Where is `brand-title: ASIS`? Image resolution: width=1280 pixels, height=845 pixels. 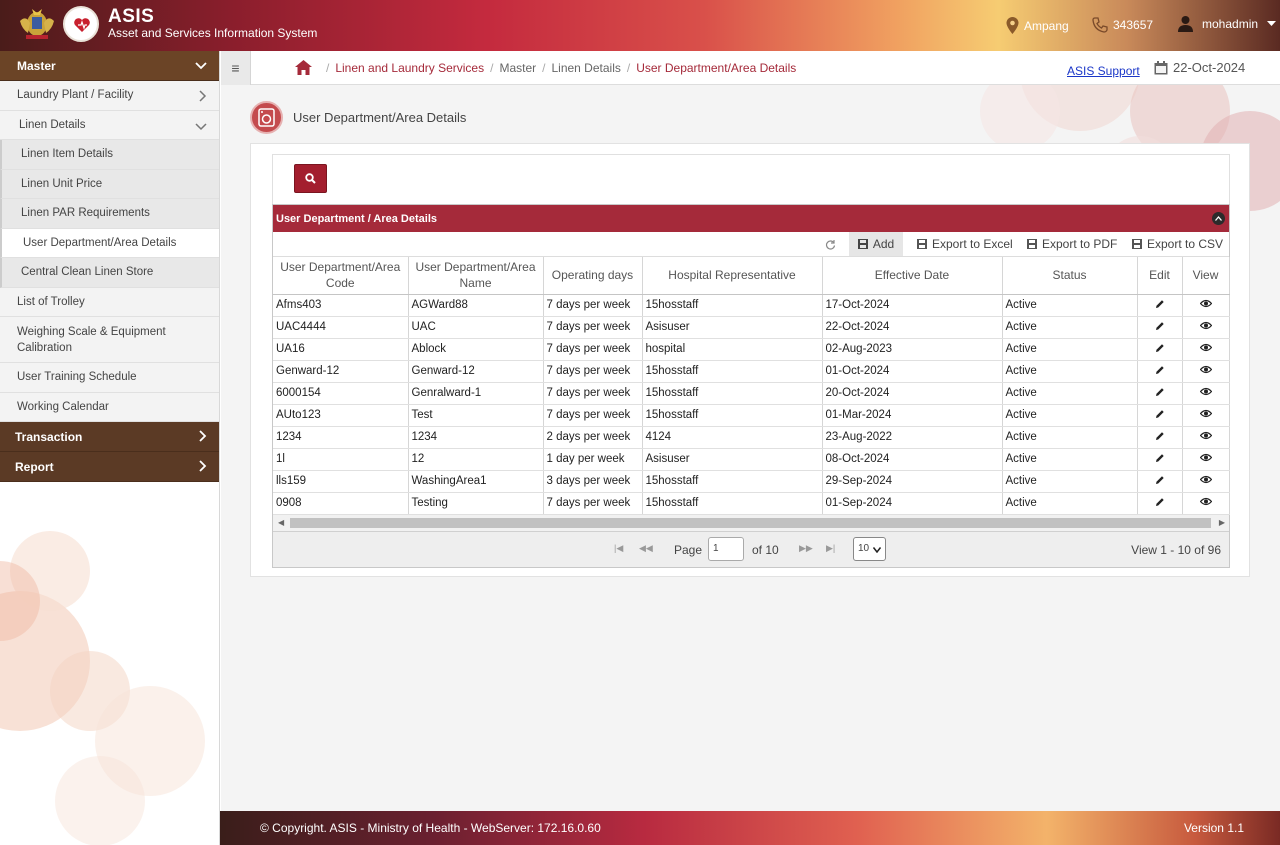
brand-title: ASIS is located at coordinates (131, 16).